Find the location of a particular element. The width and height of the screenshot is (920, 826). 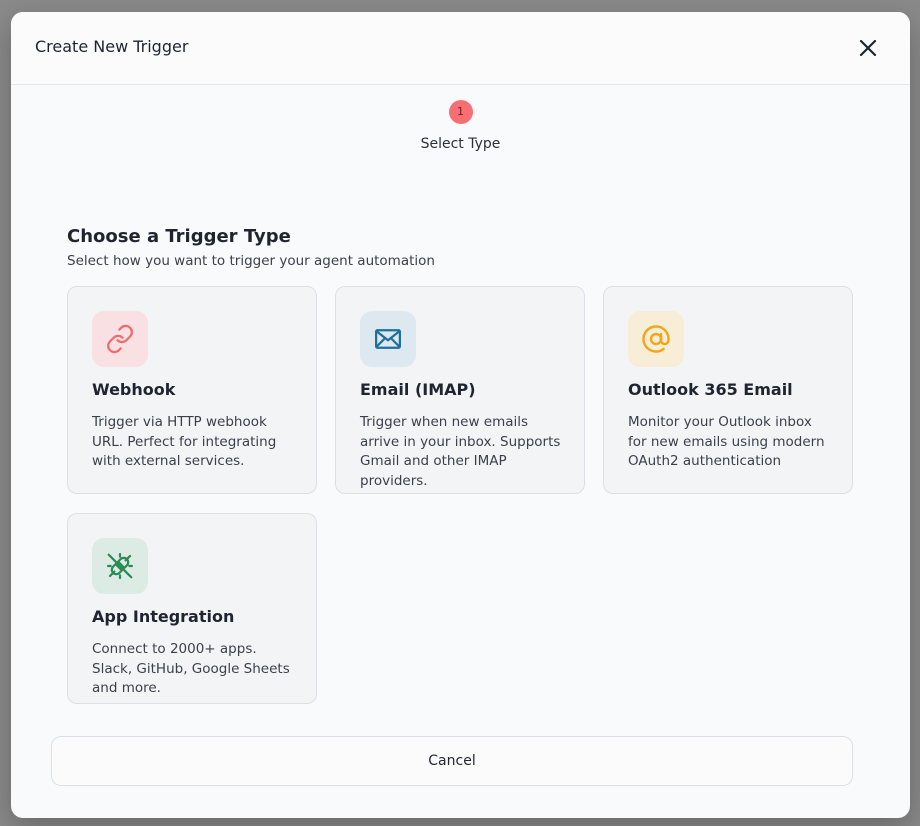

webhook-icon-box is located at coordinates (120, 339).